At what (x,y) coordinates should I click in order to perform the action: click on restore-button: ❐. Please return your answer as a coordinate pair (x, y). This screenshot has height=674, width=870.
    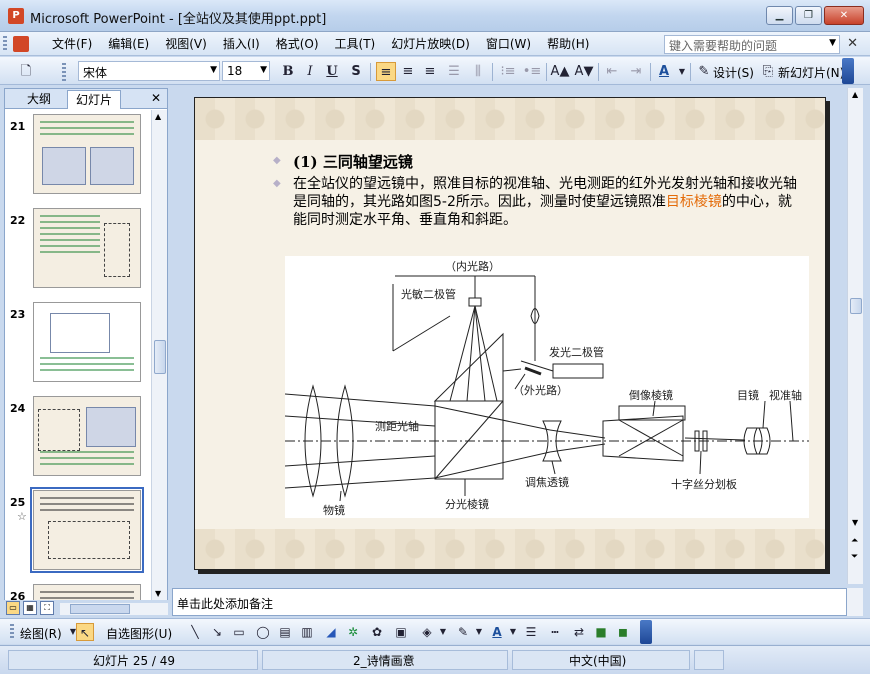
    Looking at the image, I should click on (808, 15).